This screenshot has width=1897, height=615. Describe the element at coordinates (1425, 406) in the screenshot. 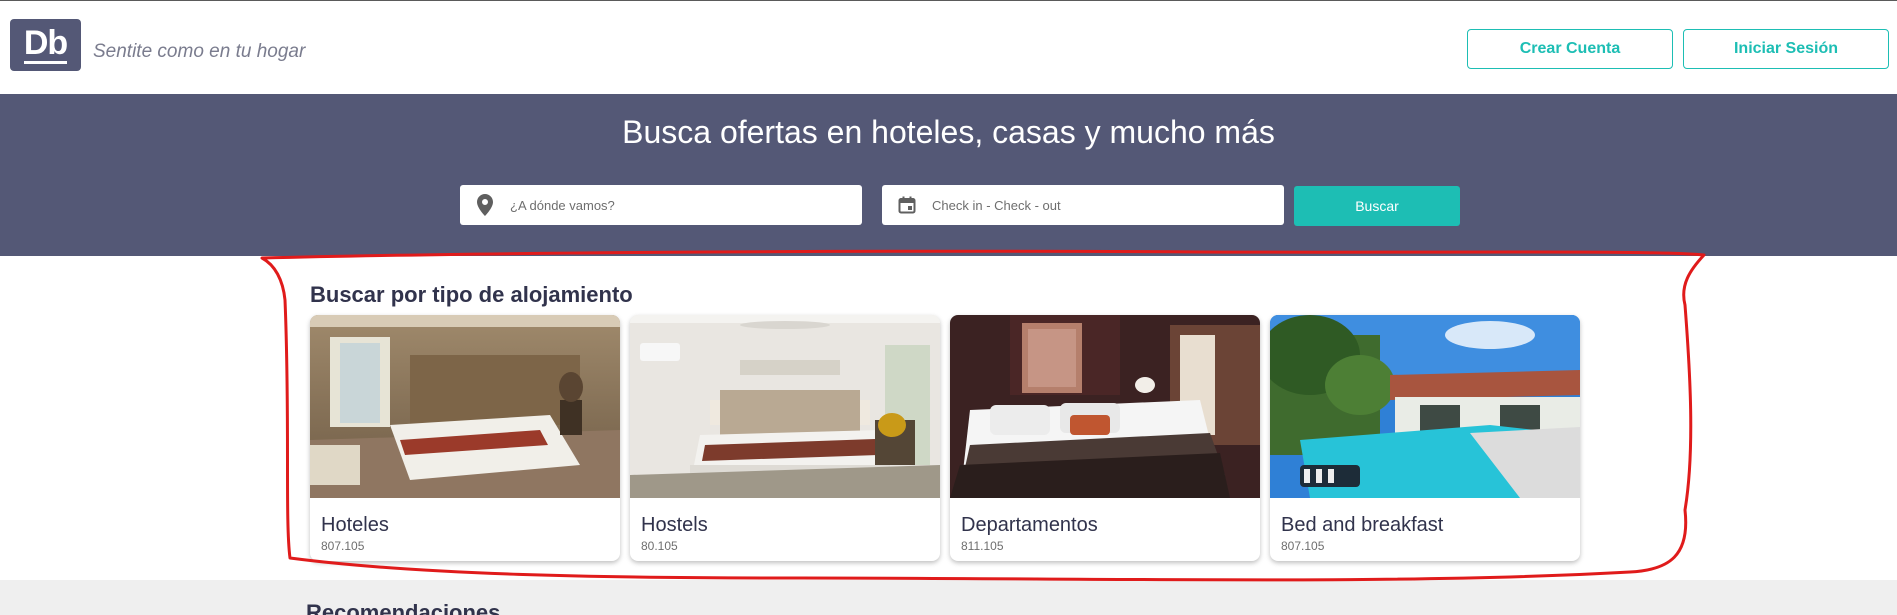

I see `bed-and-breakfast-pool-image` at that location.